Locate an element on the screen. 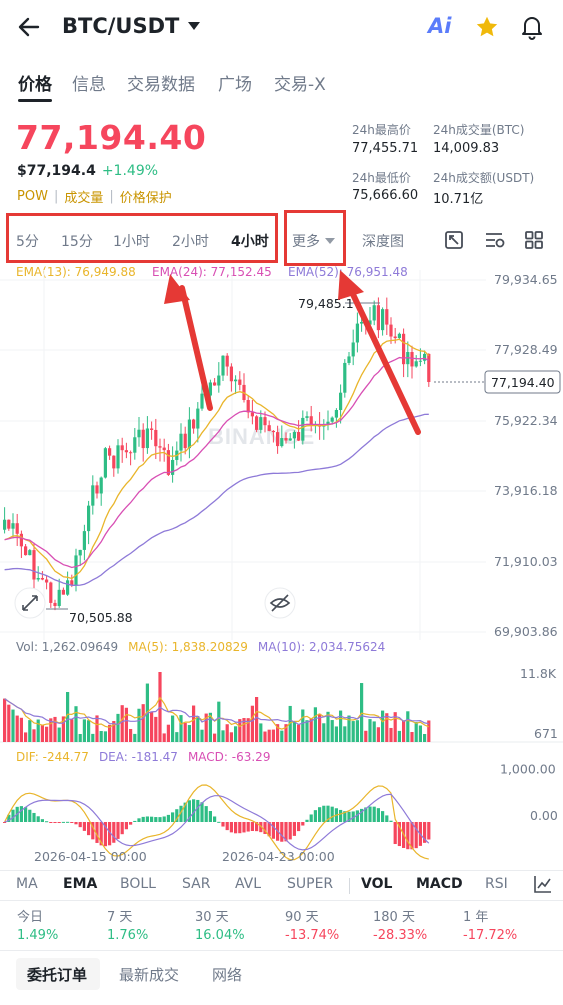  tag-price-protect: 价格保护 is located at coordinates (146, 196).